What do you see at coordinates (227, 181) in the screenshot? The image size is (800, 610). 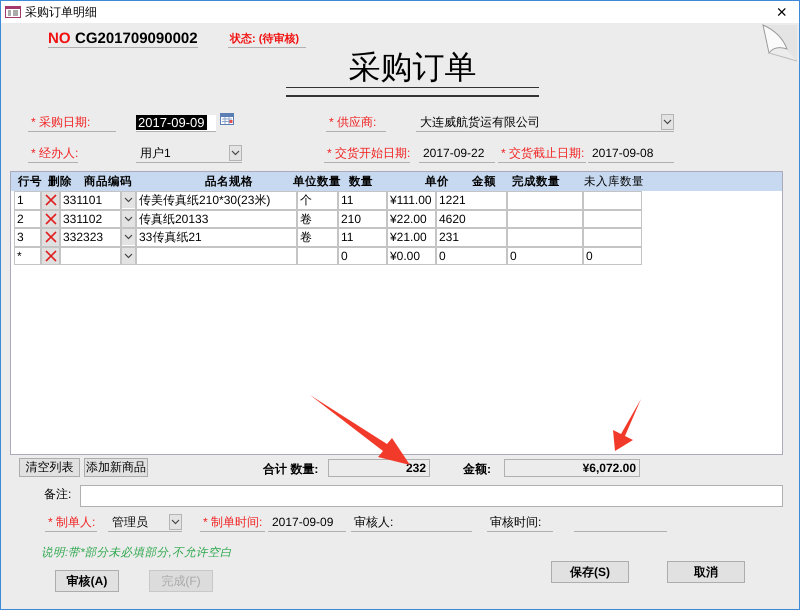 I see `column-header: 品名规格` at bounding box center [227, 181].